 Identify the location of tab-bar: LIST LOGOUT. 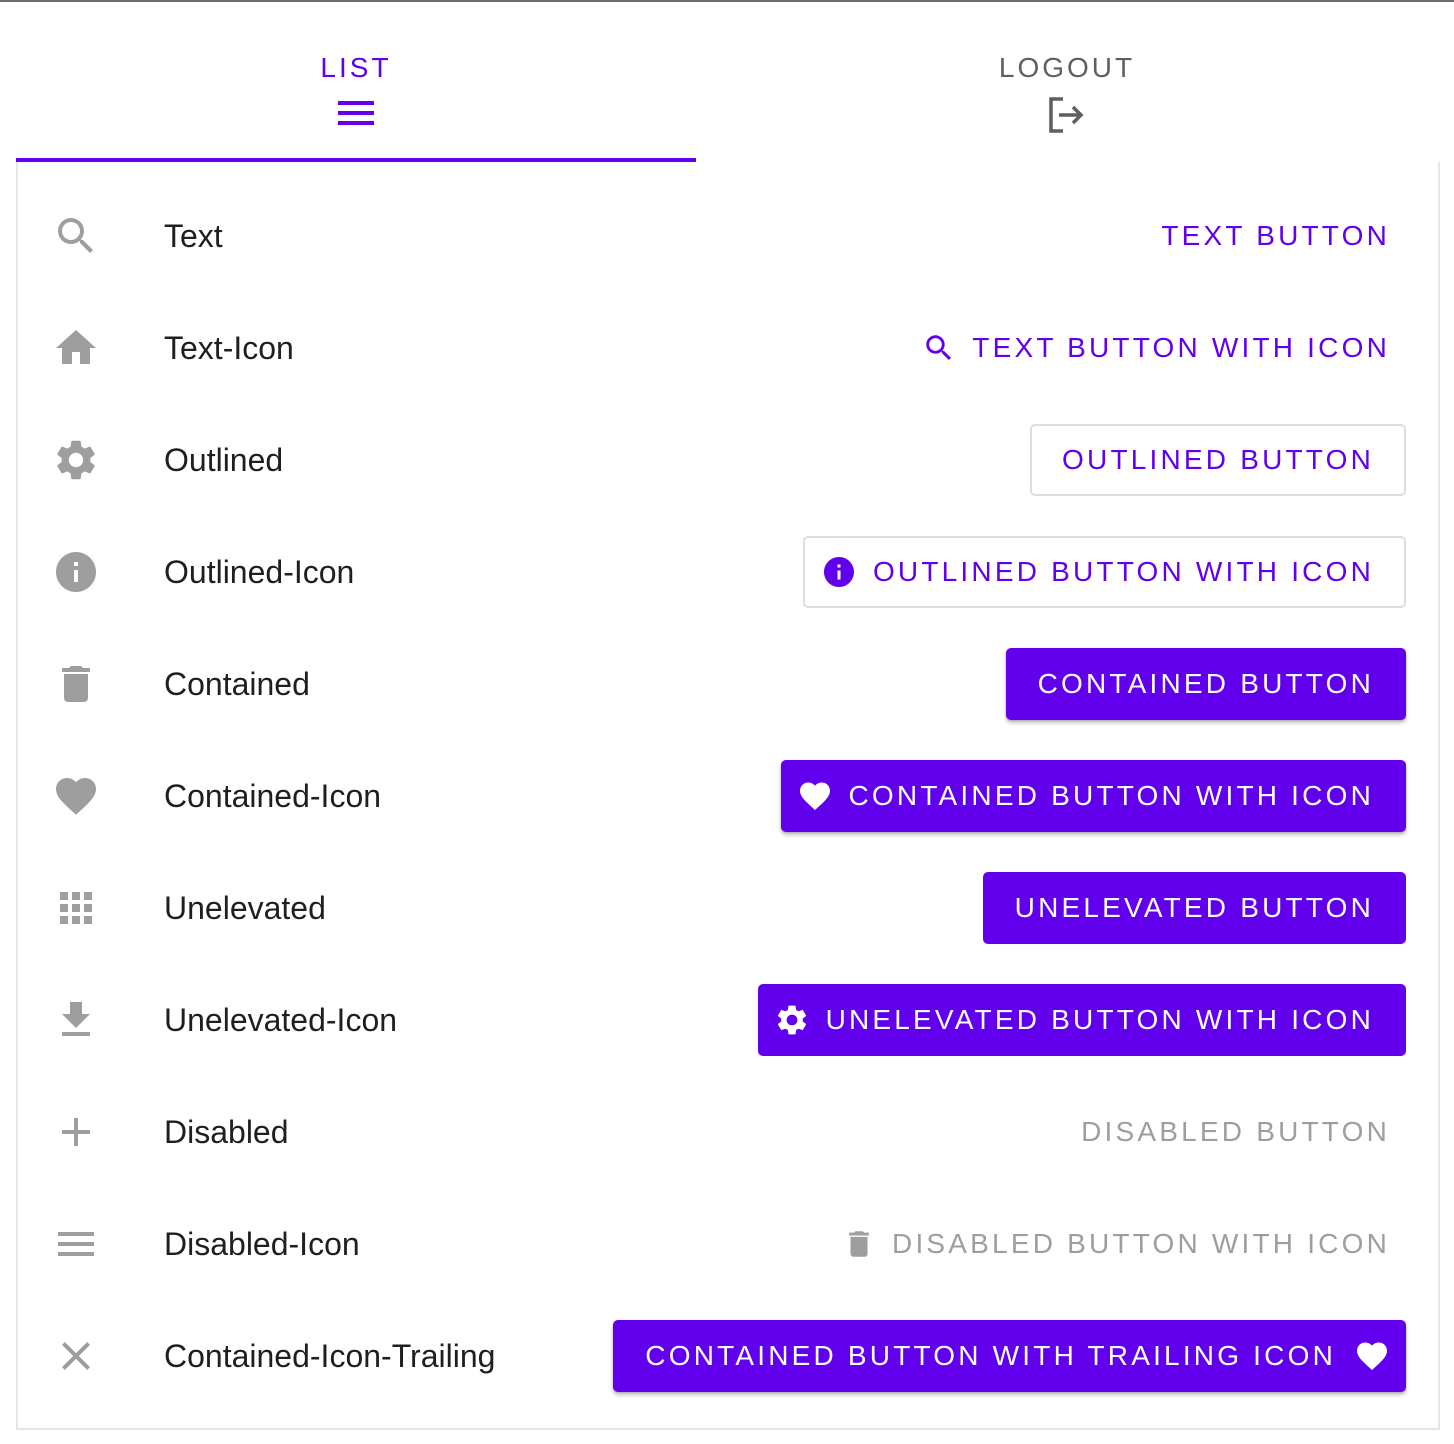
(727, 82).